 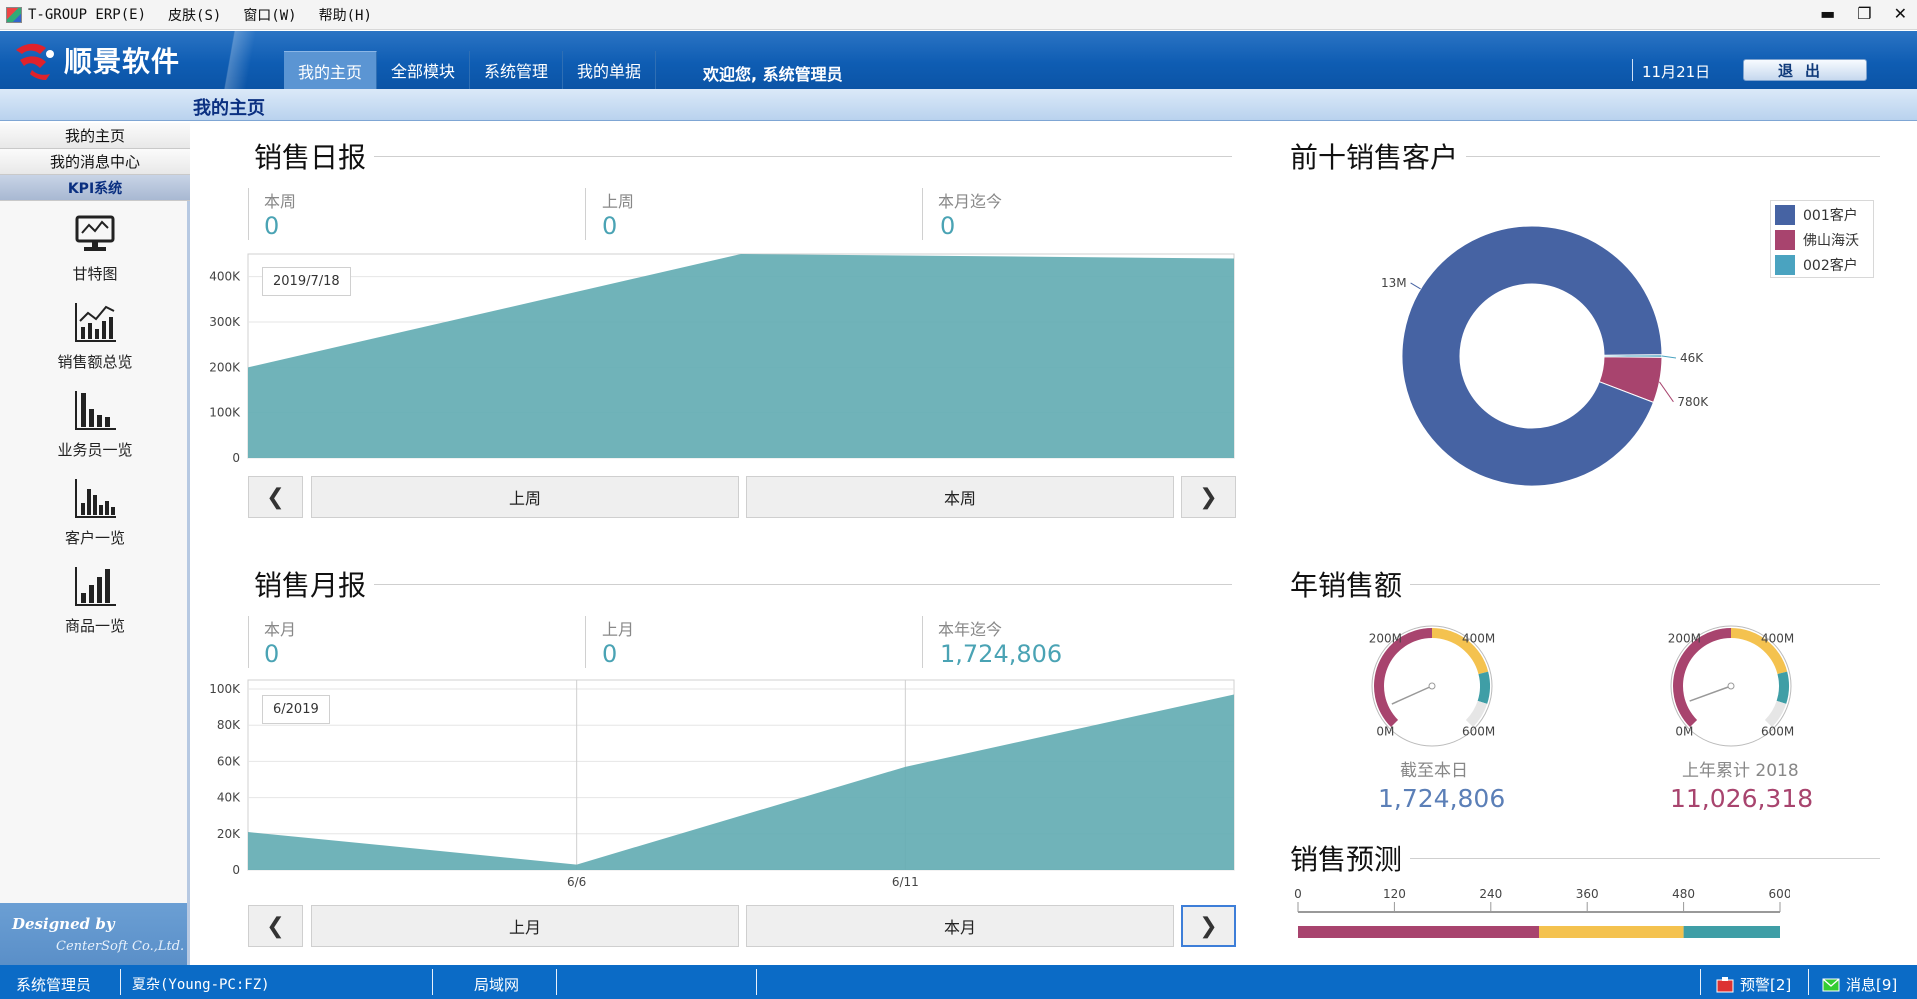 I want to click on stat-label-this-week: 本周, so click(x=280, y=201).